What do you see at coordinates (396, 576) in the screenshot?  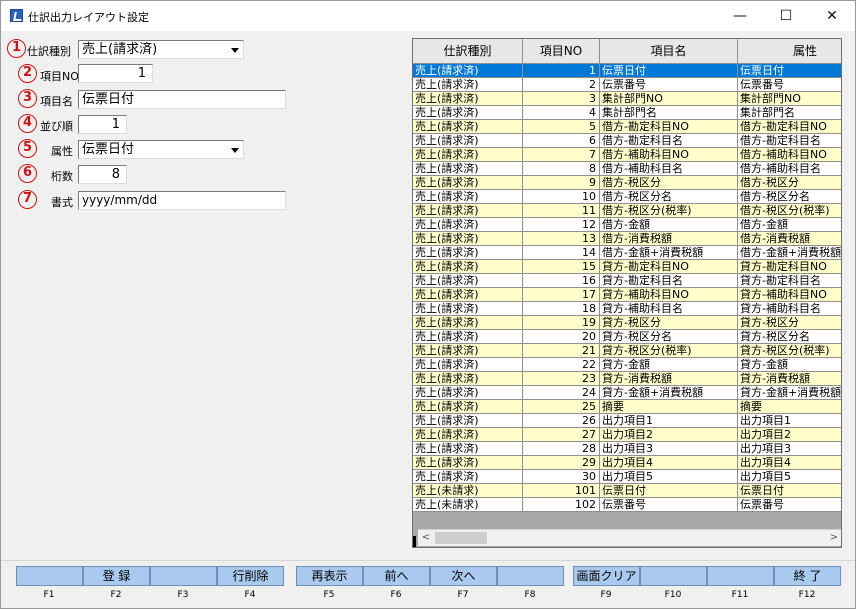 I see `fkey-f6-button: 前へ` at bounding box center [396, 576].